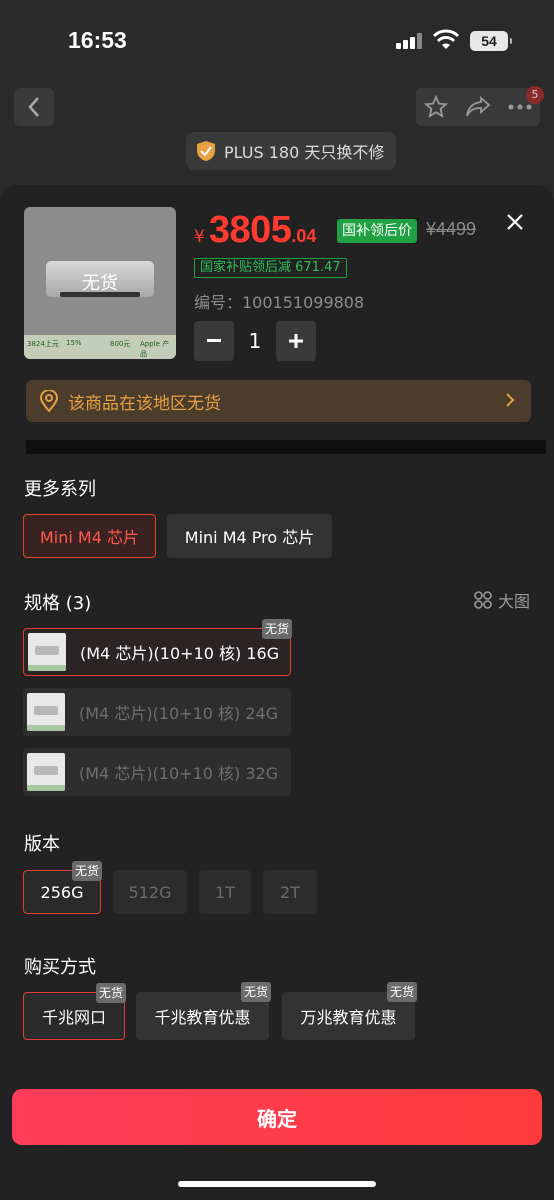 The width and height of the screenshot is (554, 1200). I want to click on version-option-label: 512G, so click(150, 892).